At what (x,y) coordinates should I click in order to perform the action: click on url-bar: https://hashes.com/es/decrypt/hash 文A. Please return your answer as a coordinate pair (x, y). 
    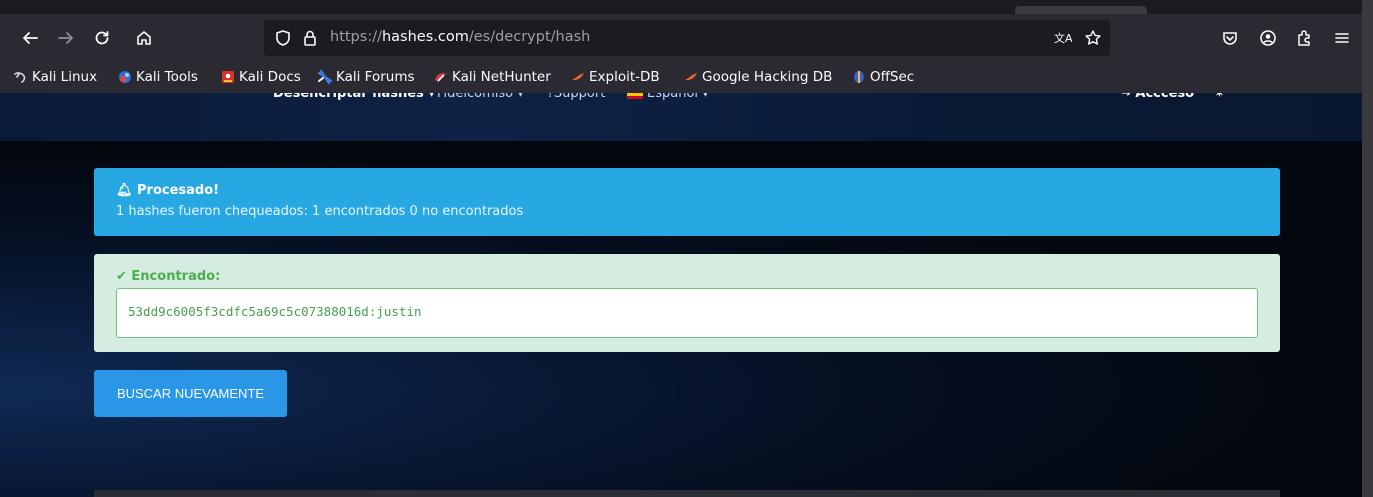
    Looking at the image, I should click on (687, 38).